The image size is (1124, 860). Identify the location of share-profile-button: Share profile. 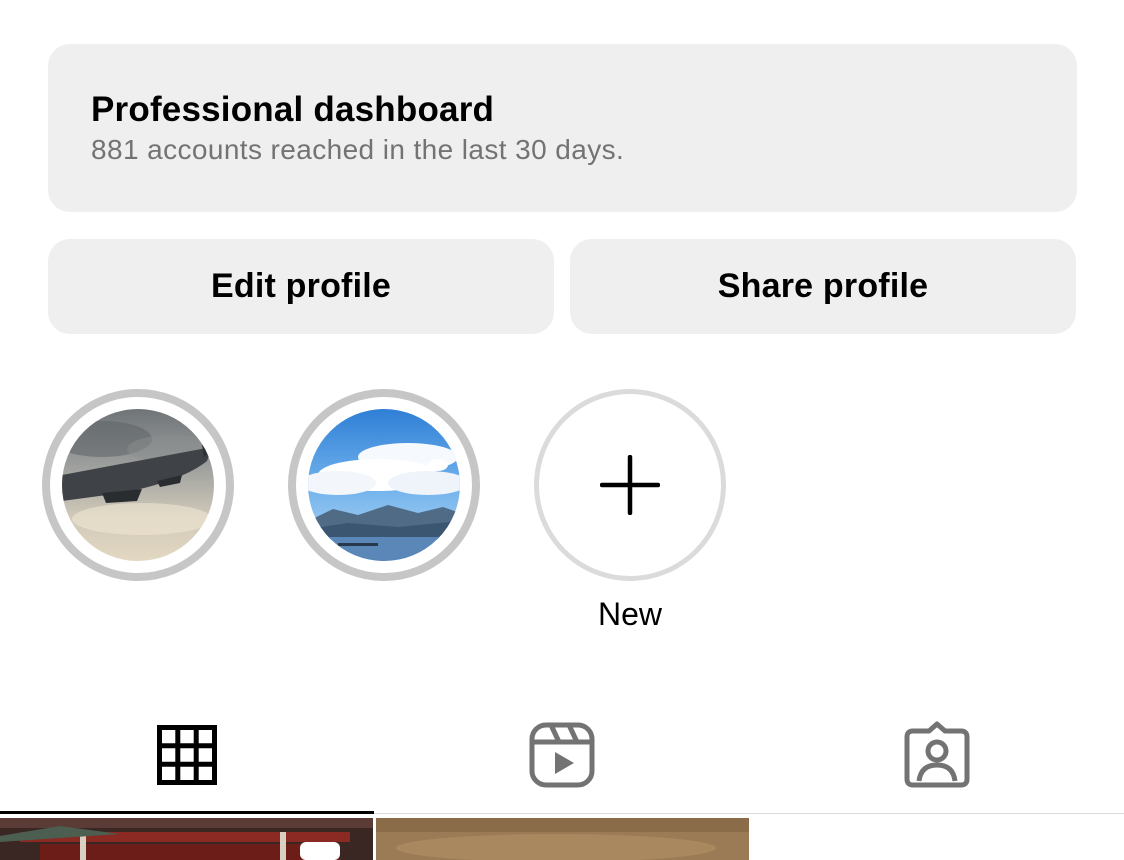
(823, 286).